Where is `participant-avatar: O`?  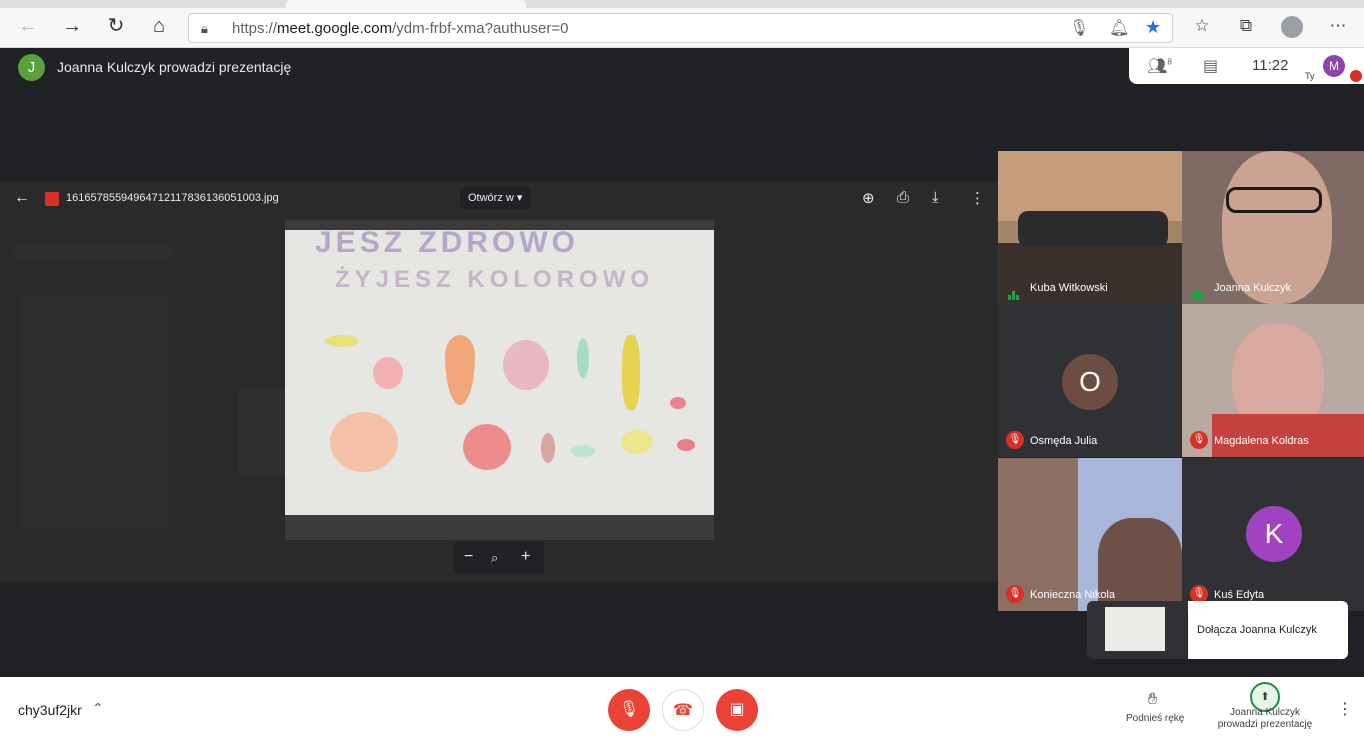
participant-avatar: O is located at coordinates (1090, 382).